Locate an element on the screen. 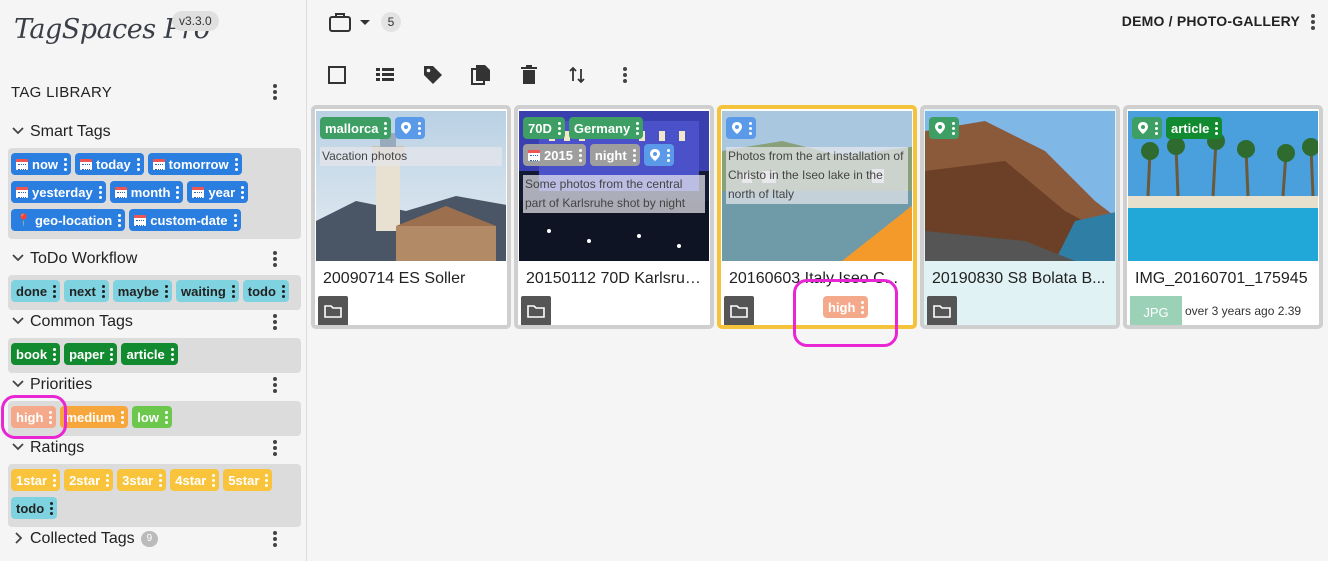 Image resolution: width=1328 pixels, height=561 pixels. tag-article: article is located at coordinates (149, 354).